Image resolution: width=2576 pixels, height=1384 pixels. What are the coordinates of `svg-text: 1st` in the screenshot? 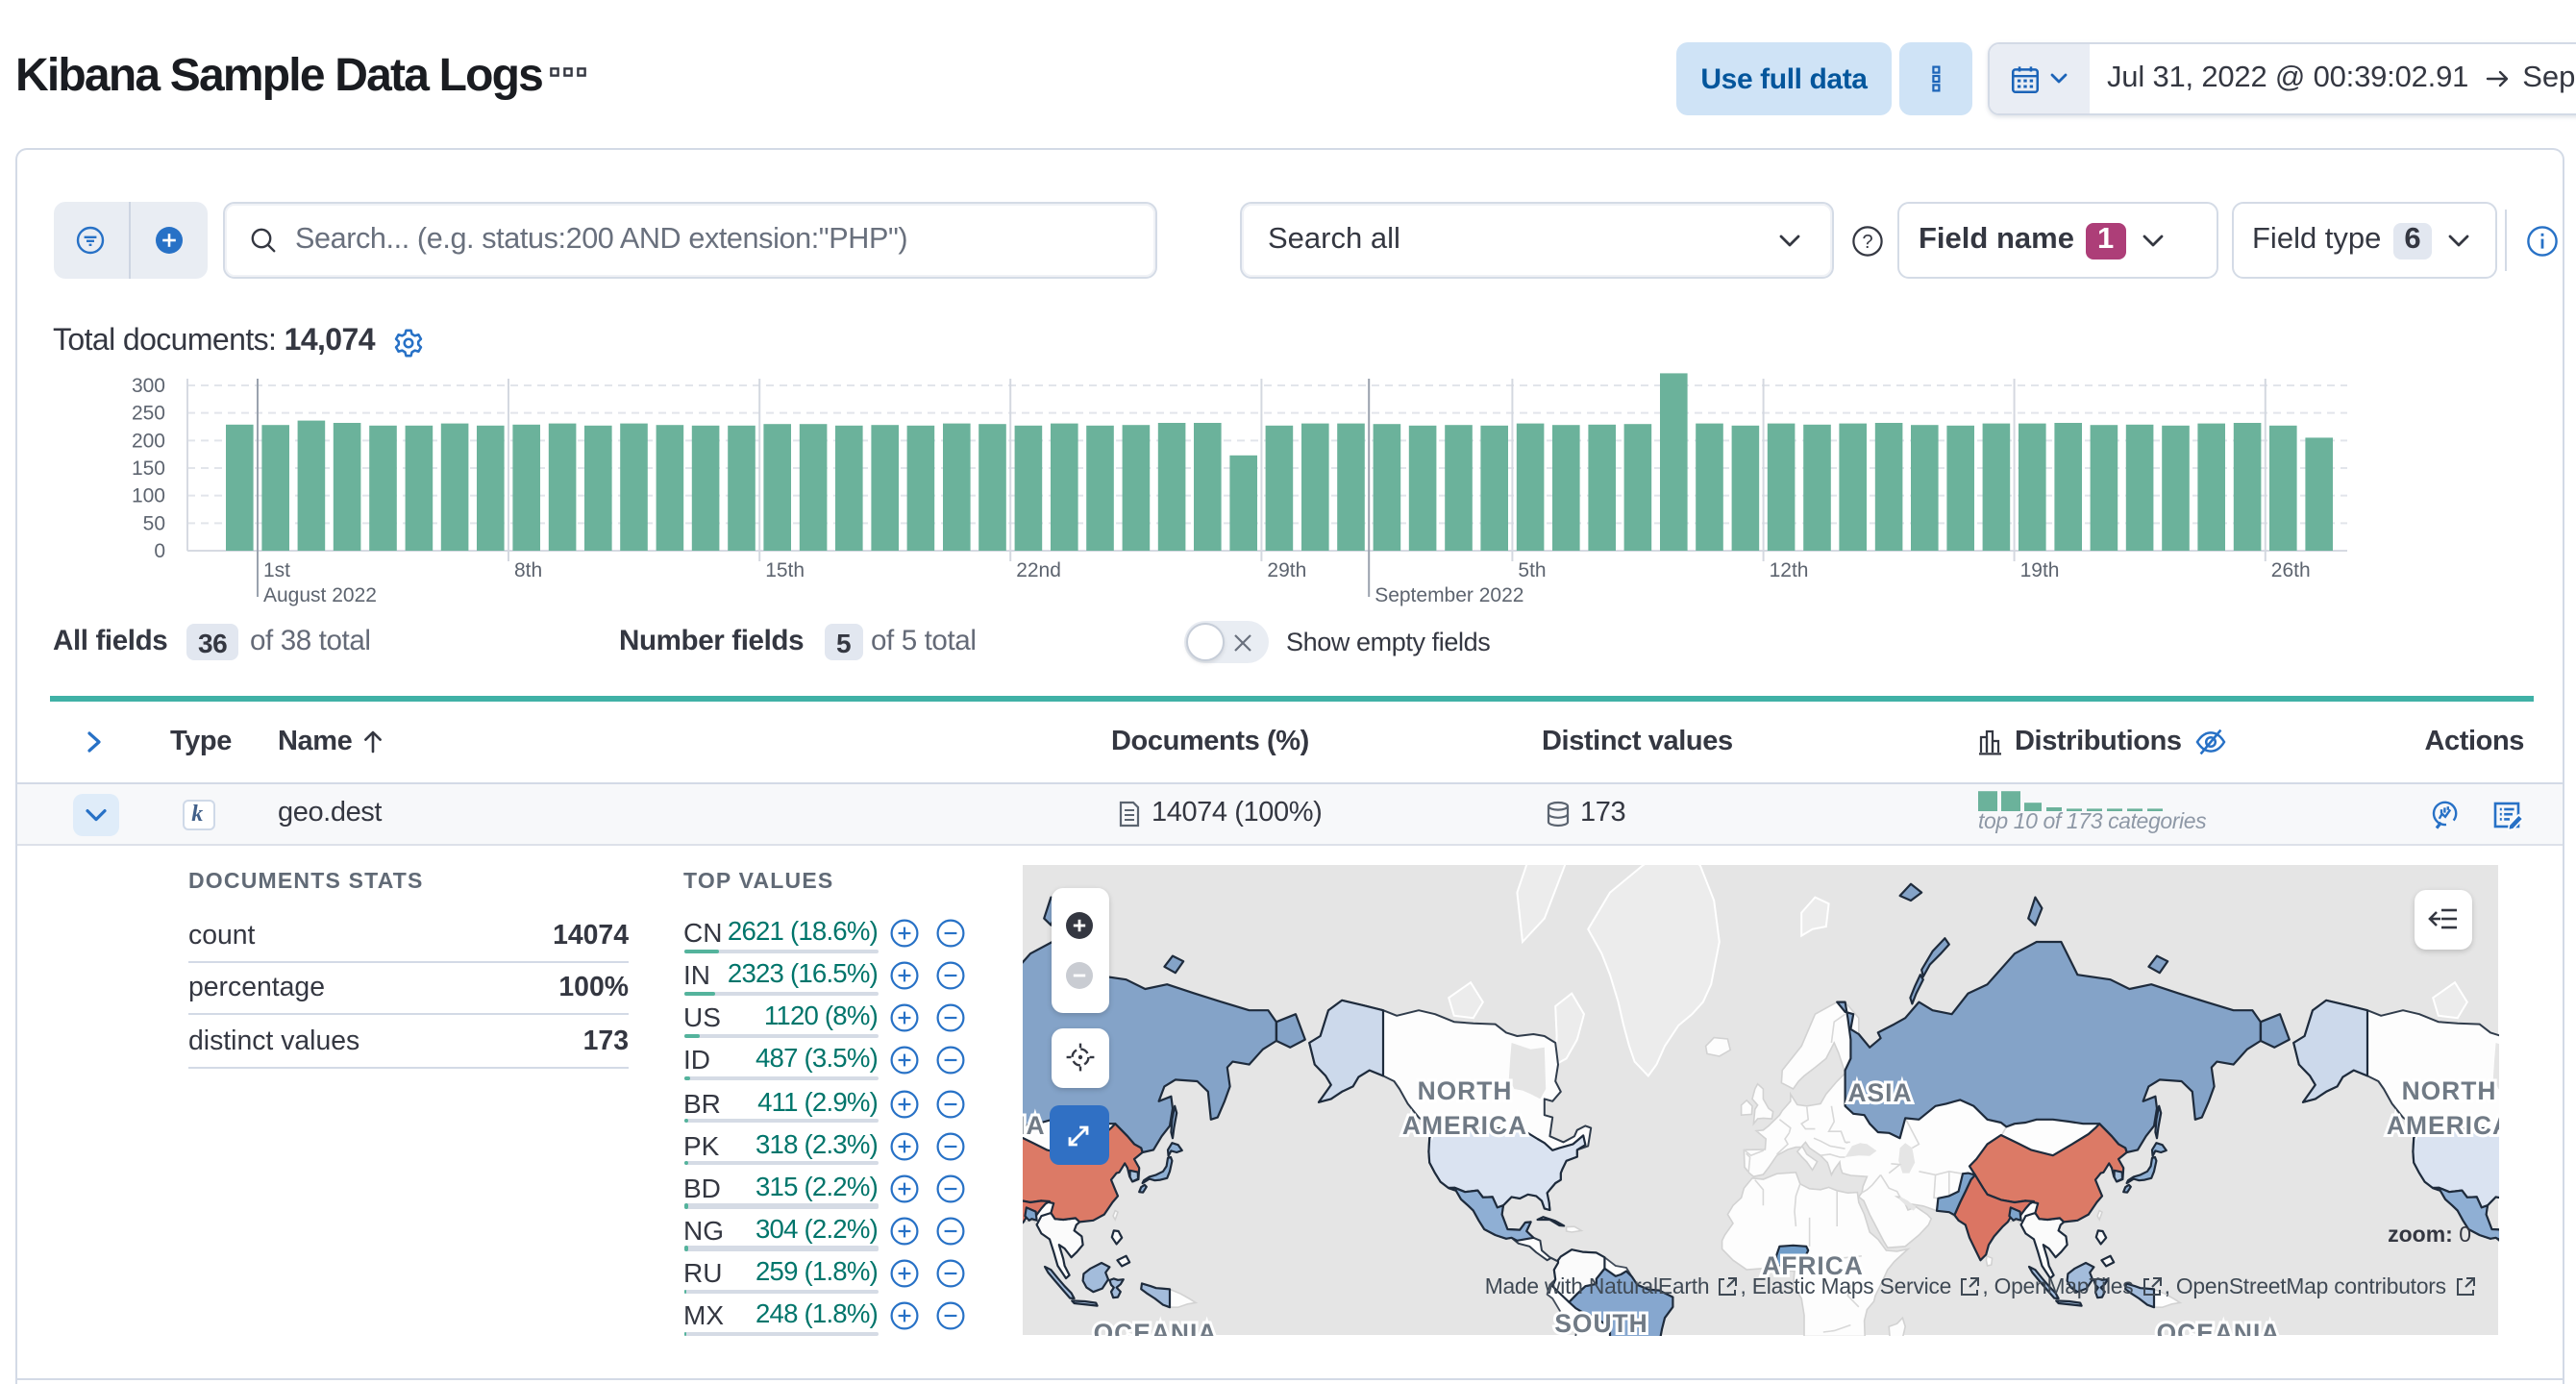 It's located at (276, 570).